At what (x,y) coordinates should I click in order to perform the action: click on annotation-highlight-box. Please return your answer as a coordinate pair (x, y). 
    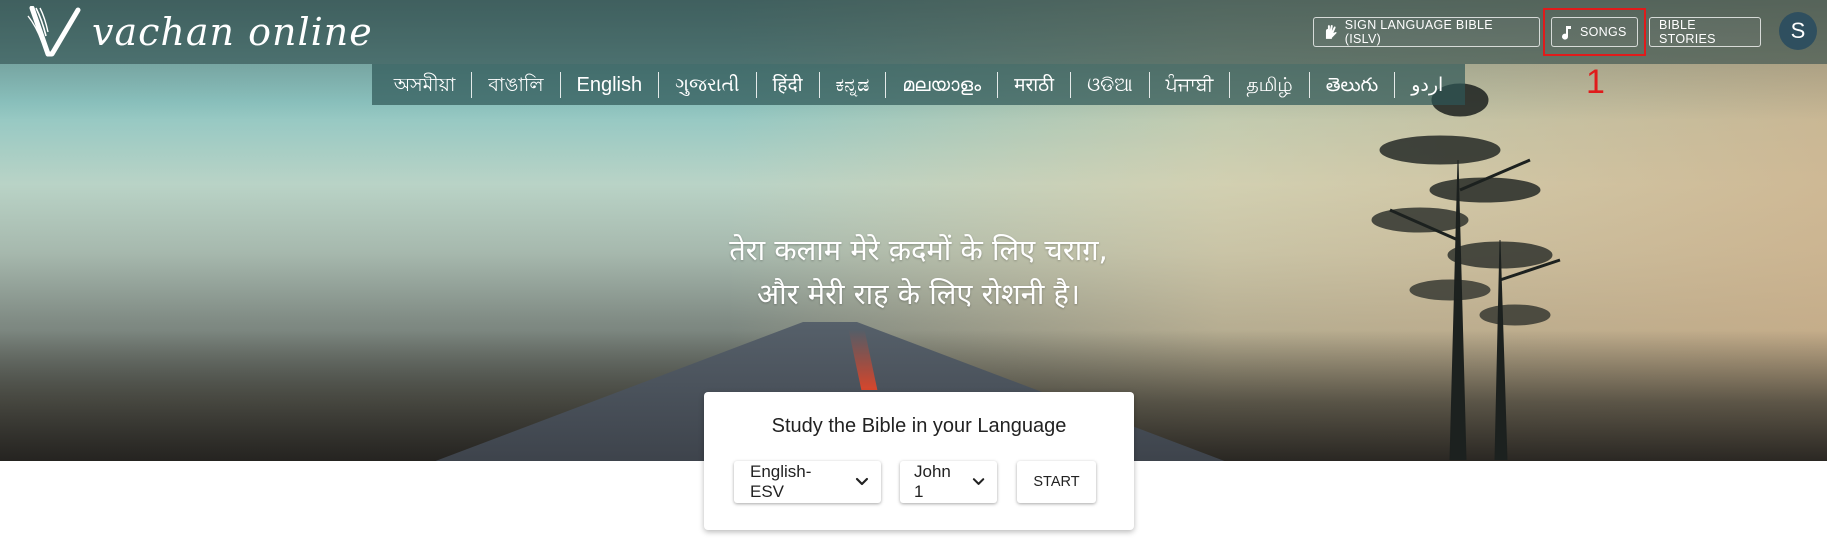
    Looking at the image, I should click on (1594, 32).